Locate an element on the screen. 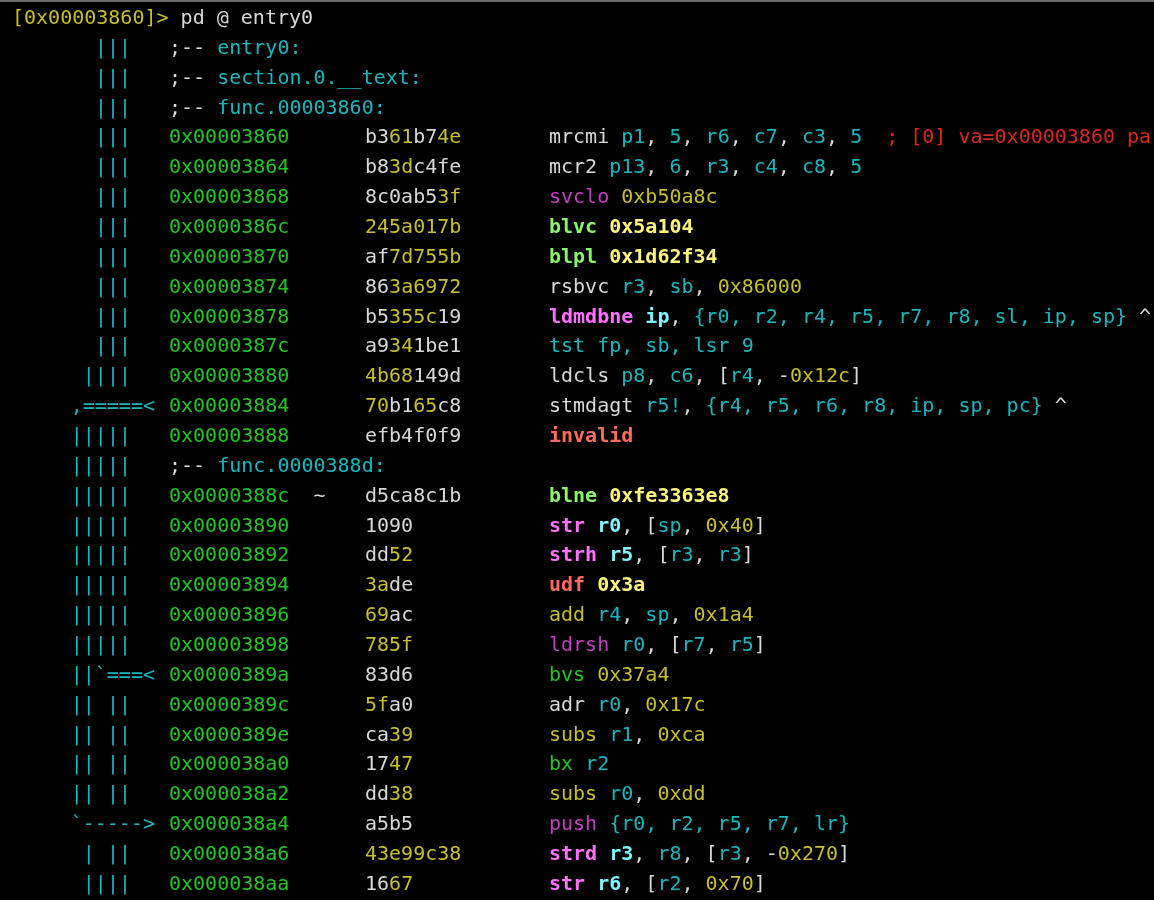 The width and height of the screenshot is (1154, 900). comment-text: ; [0] va=0x00003860 pa is located at coordinates (1019, 137).